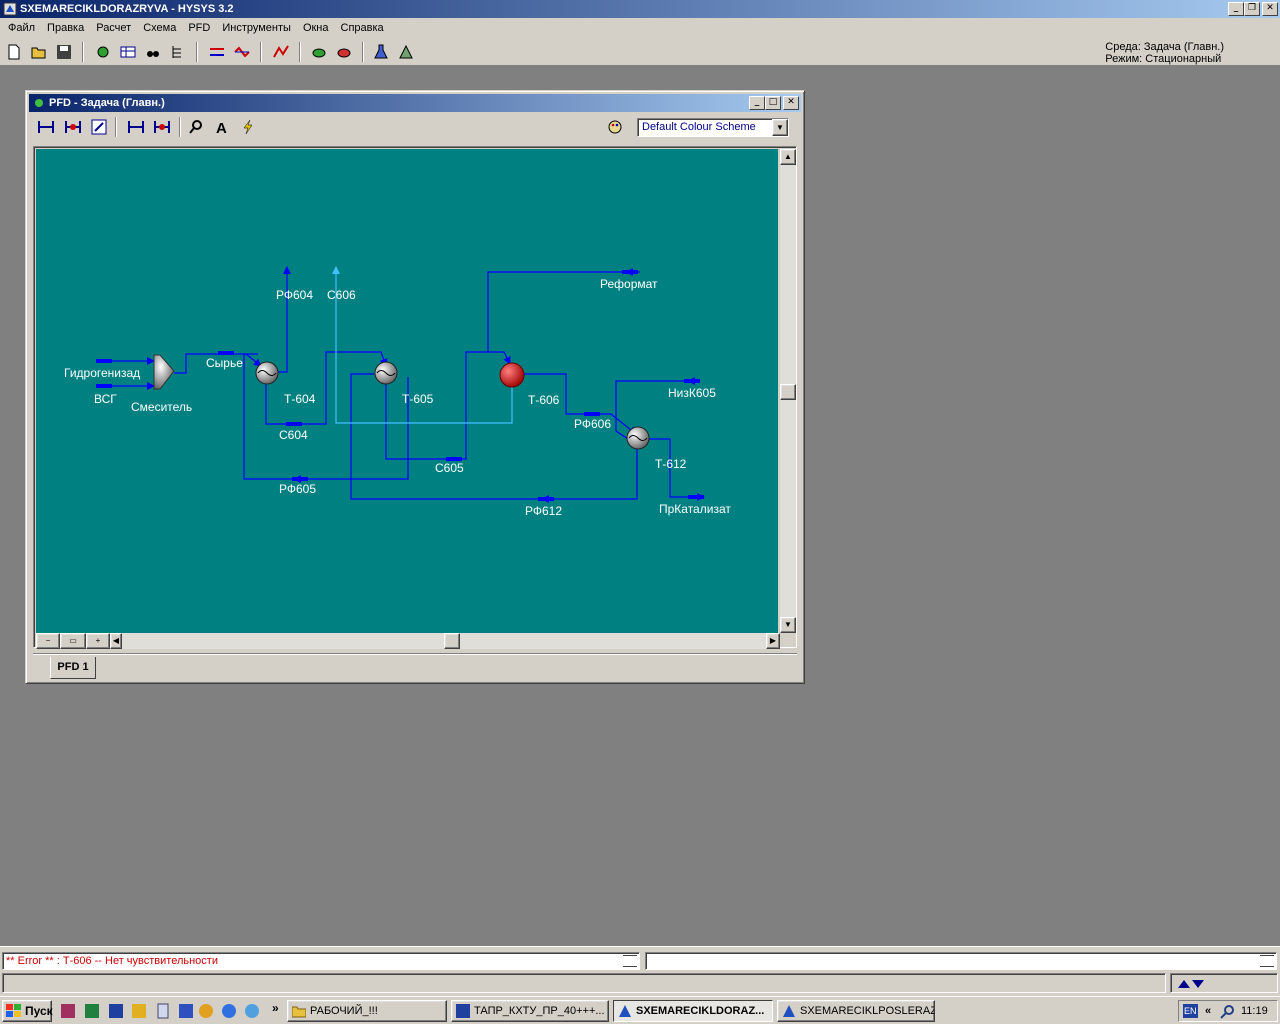  Describe the element at coordinates (21, 28) in the screenshot. I see `menu-file: Файл` at that location.